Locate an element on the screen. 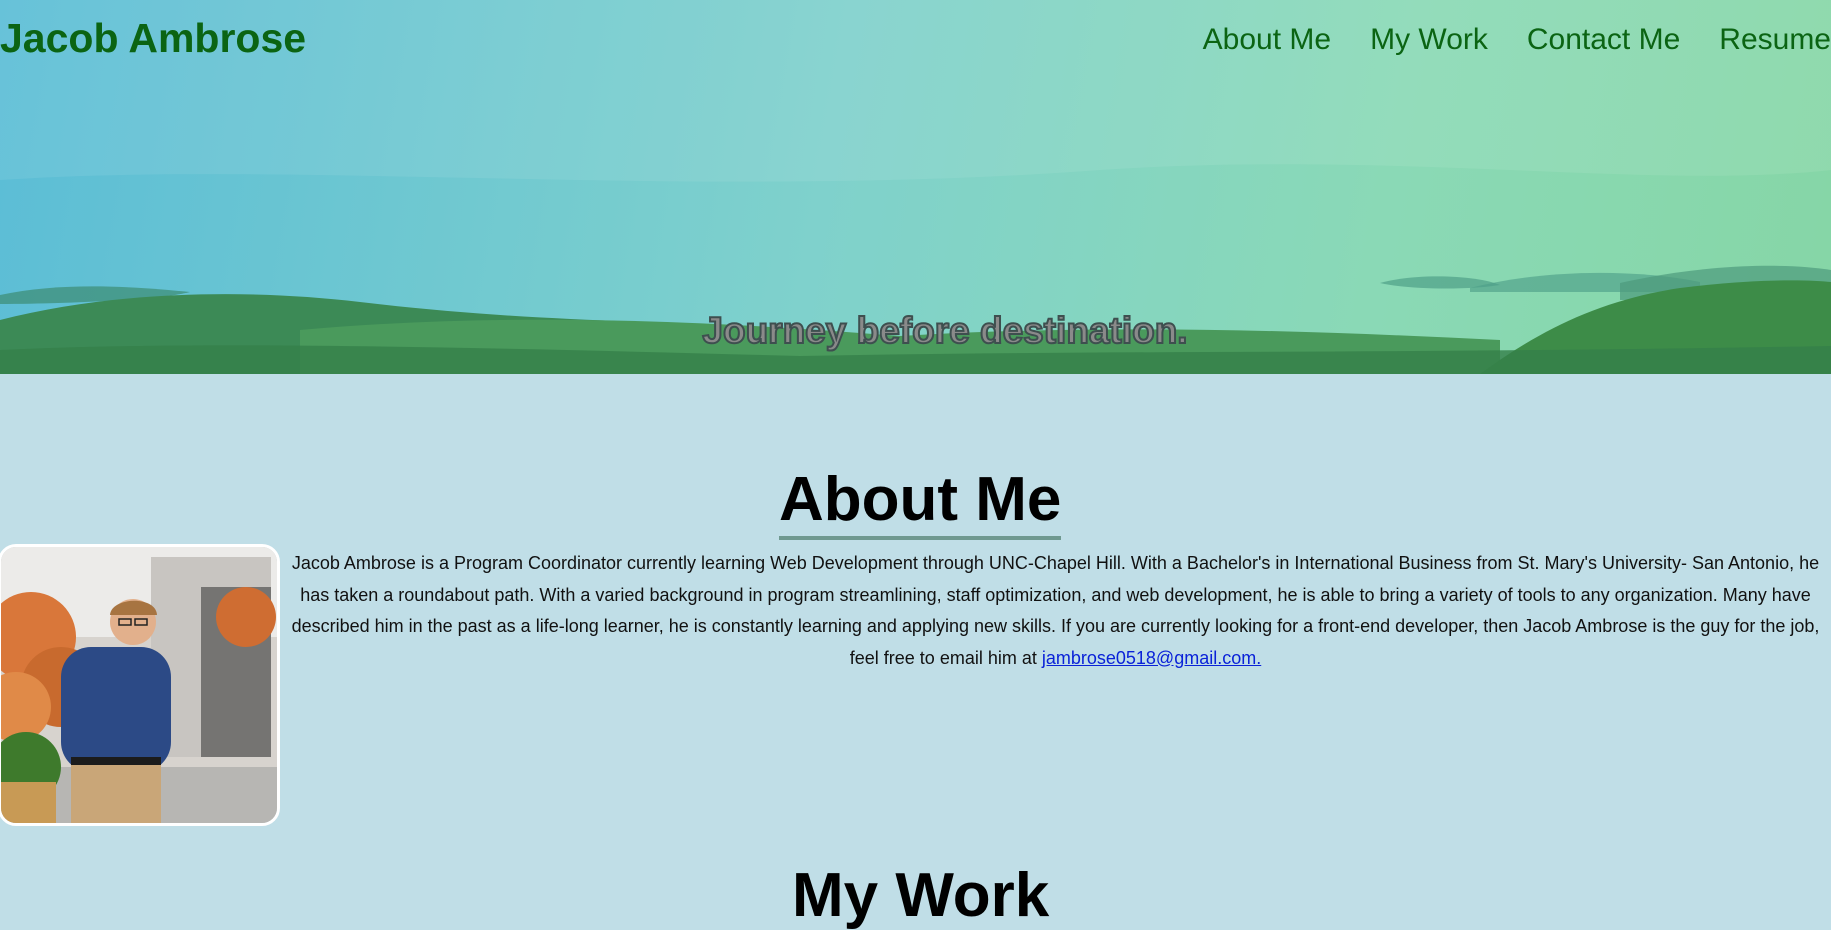 The width and height of the screenshot is (1831, 930). email-link: jambrose0518@gmail.com. is located at coordinates (1151, 658).